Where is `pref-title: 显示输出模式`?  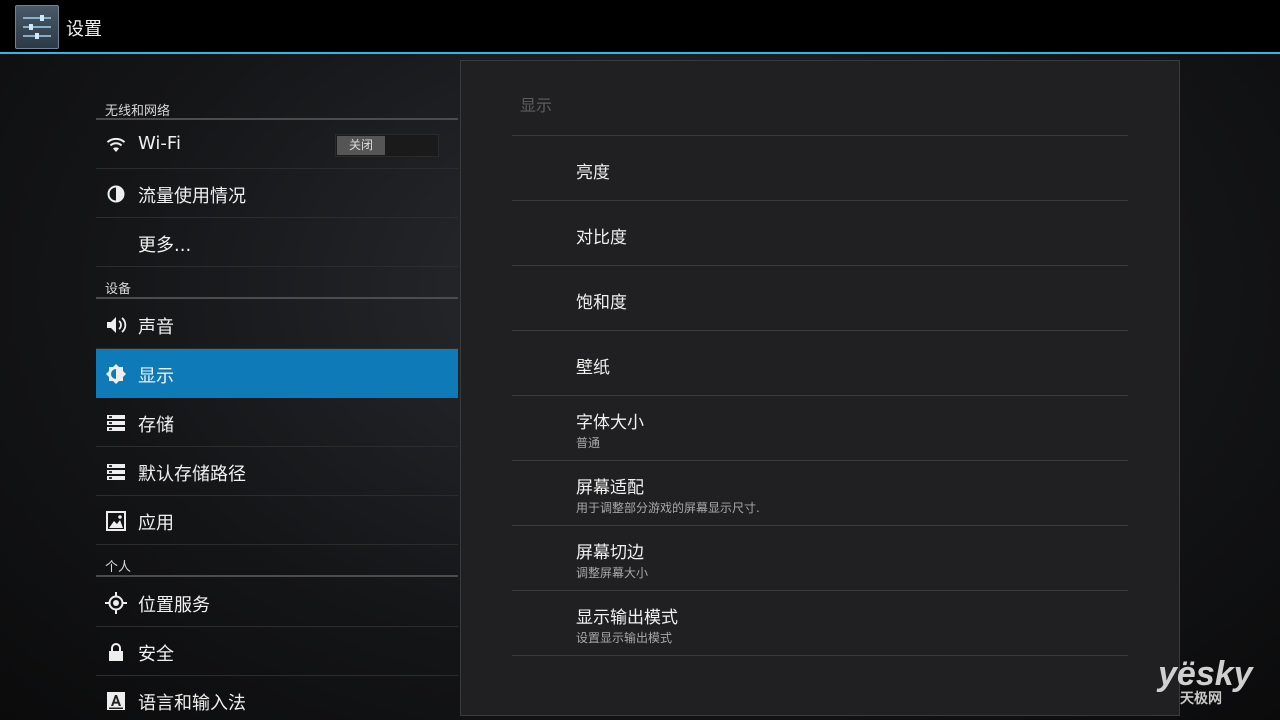
pref-title: 显示输出模式 is located at coordinates (627, 618).